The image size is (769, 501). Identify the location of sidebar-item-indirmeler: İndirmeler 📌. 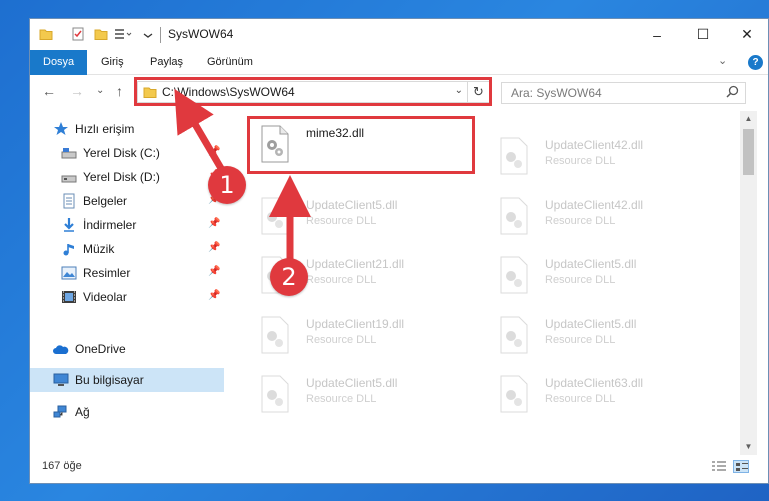
(127, 225).